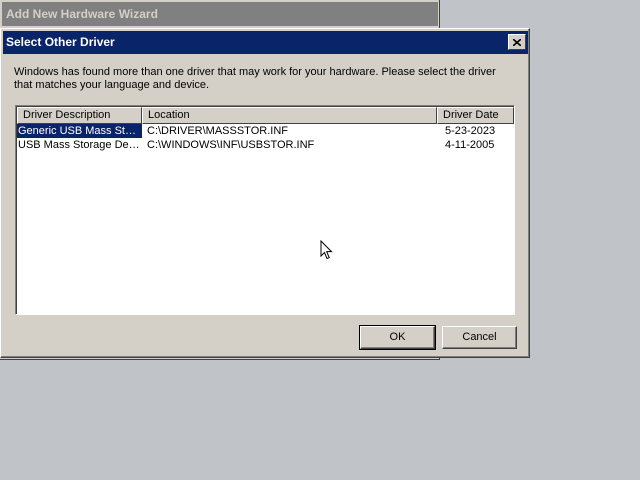  Describe the element at coordinates (217, 131) in the screenshot. I see `driver-location: C:\DRIVER\MASSSTOR.INF` at that location.